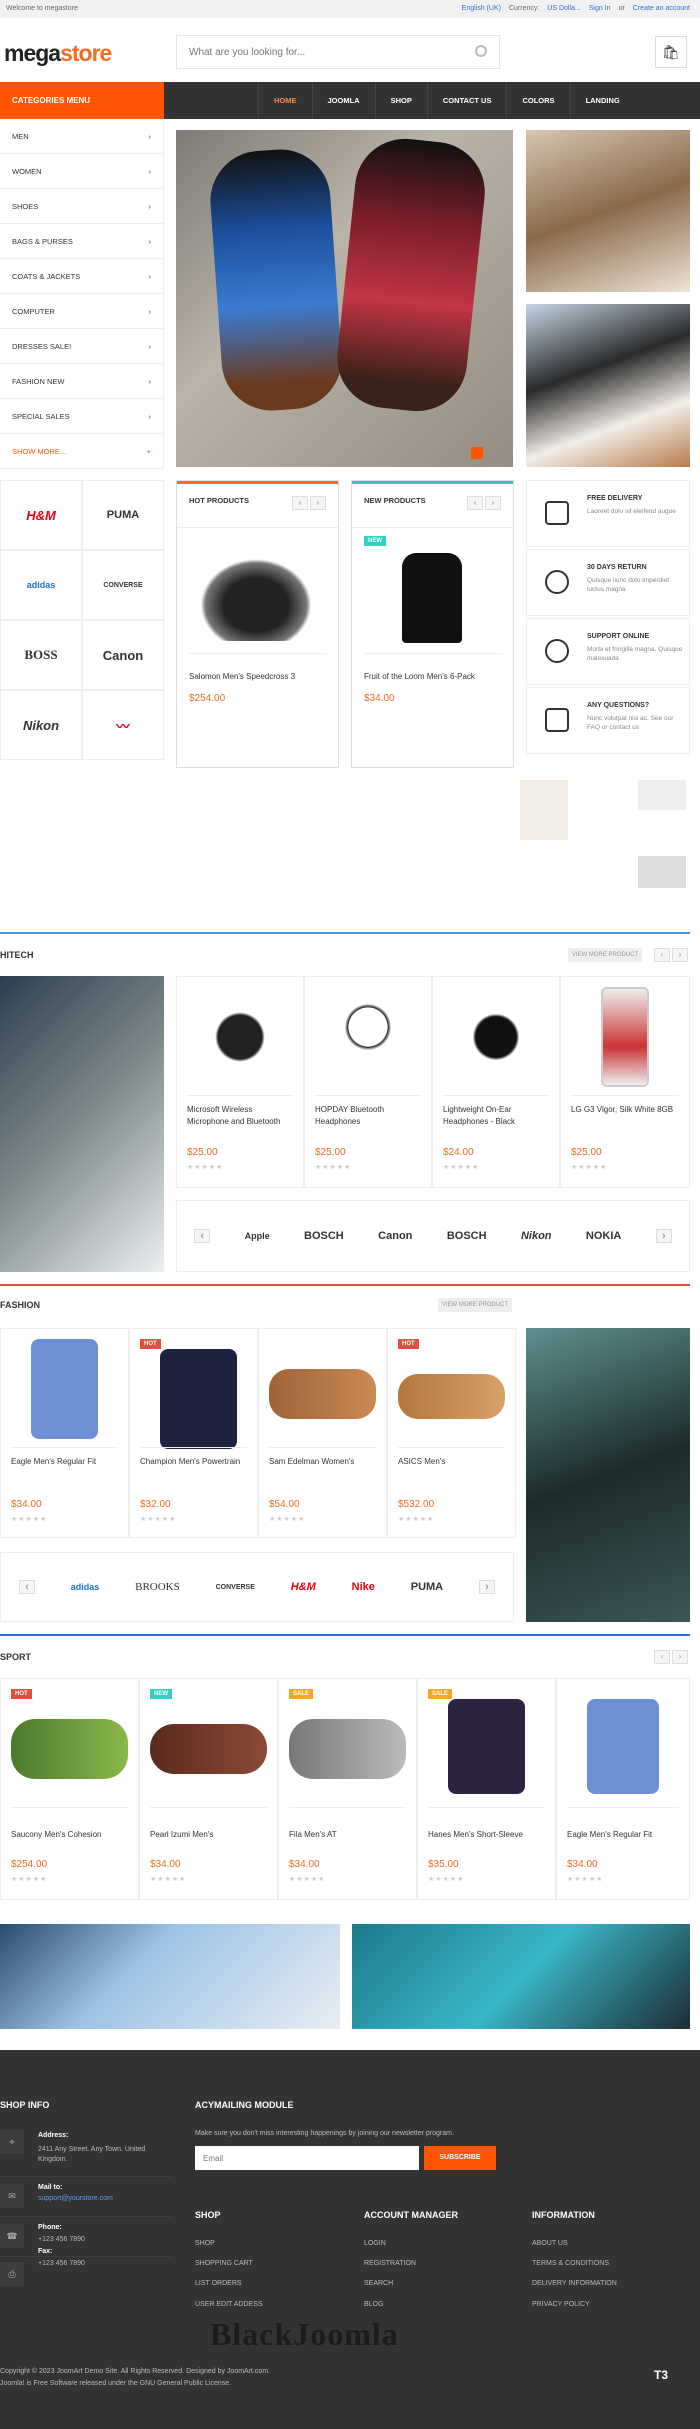 This screenshot has width=700, height=2429. Describe the element at coordinates (307, 2158) in the screenshot. I see `newsletter-email-input` at that location.